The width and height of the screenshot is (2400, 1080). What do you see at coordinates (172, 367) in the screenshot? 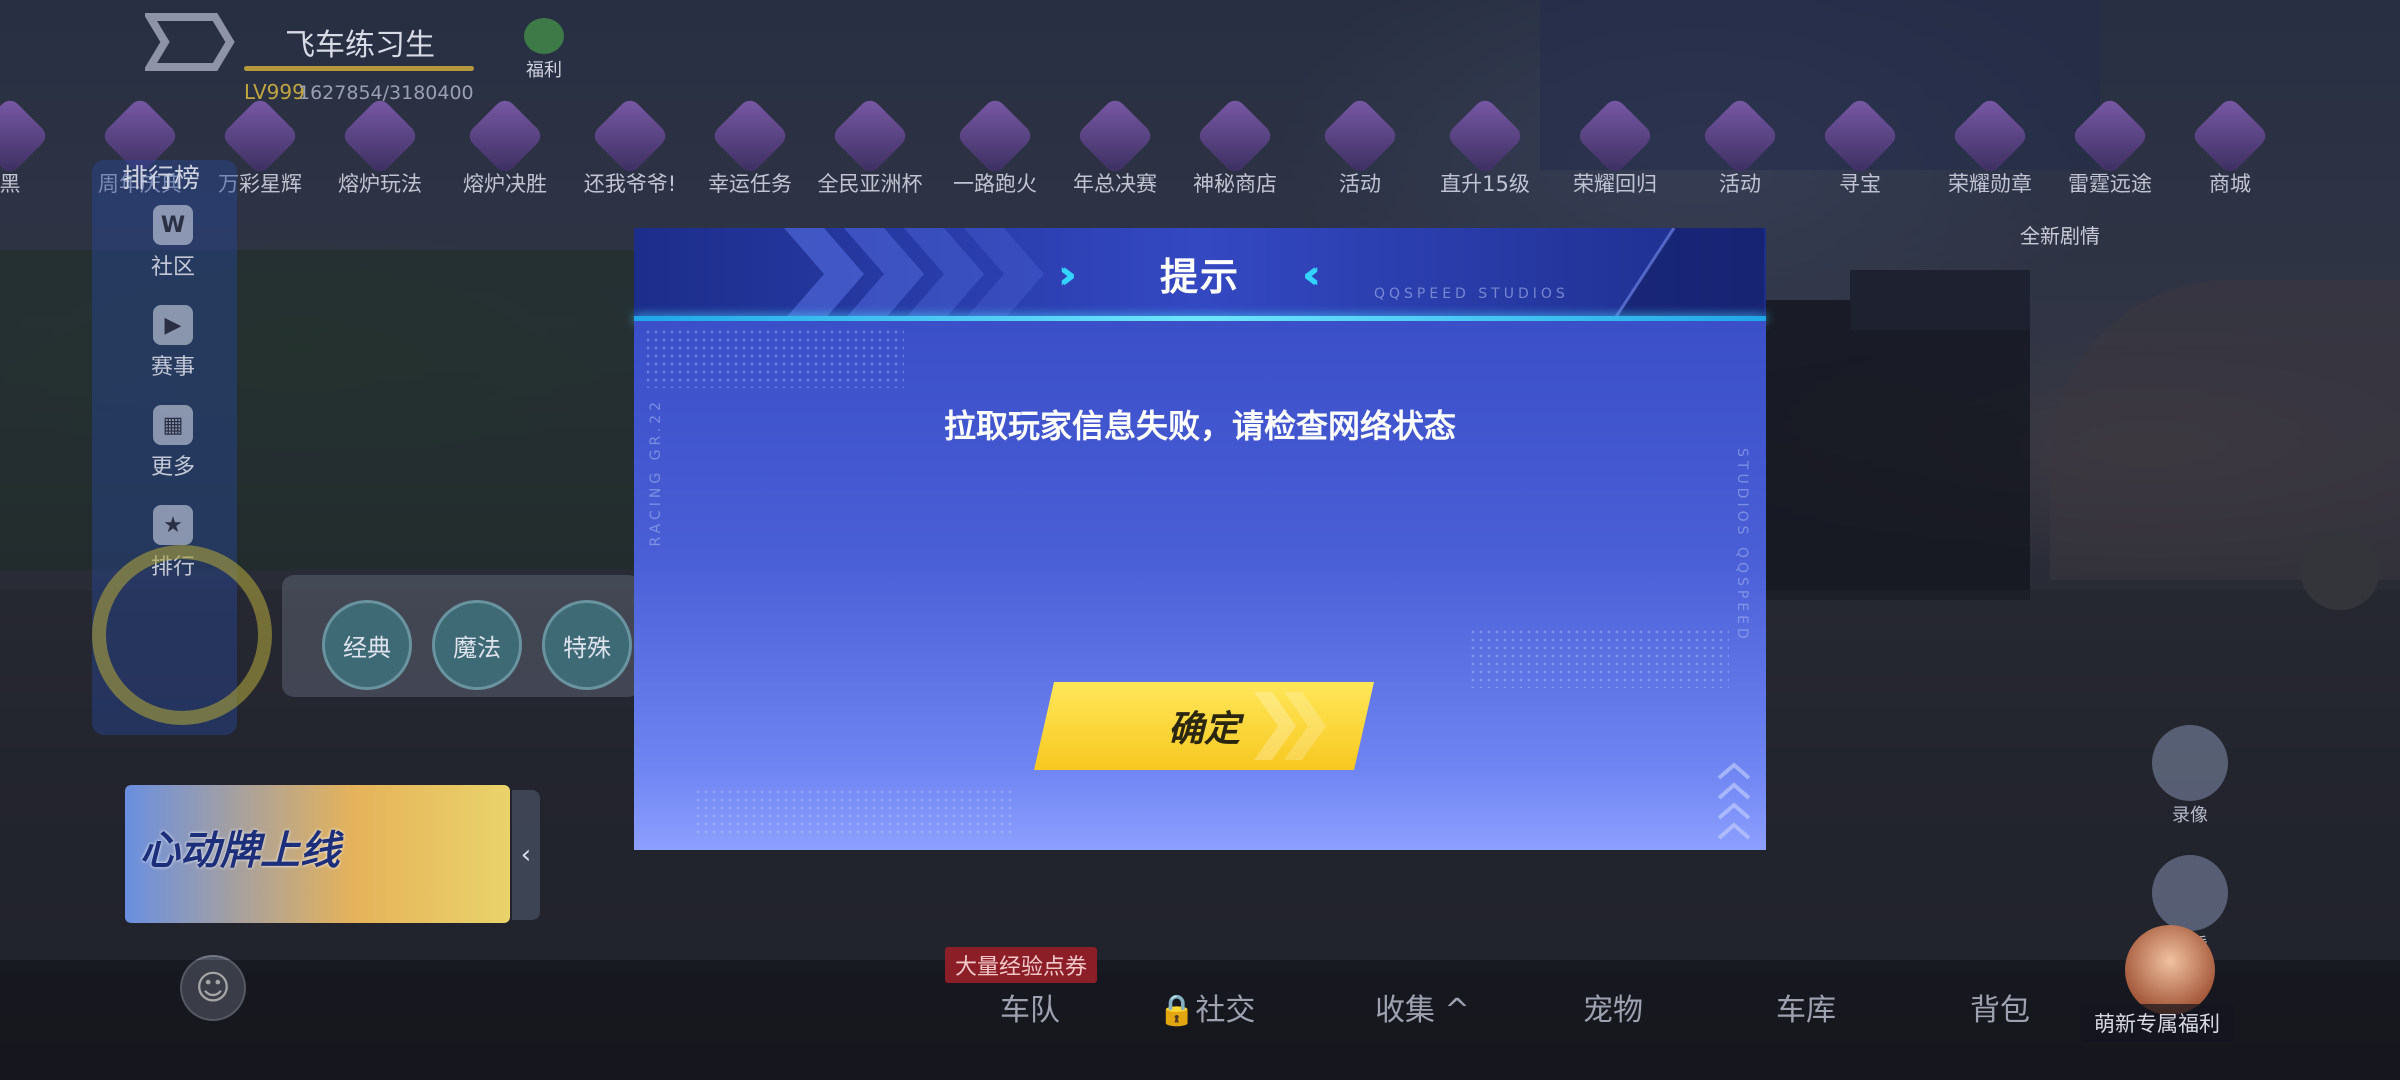
I see `sidebar-label: 赛事` at bounding box center [172, 367].